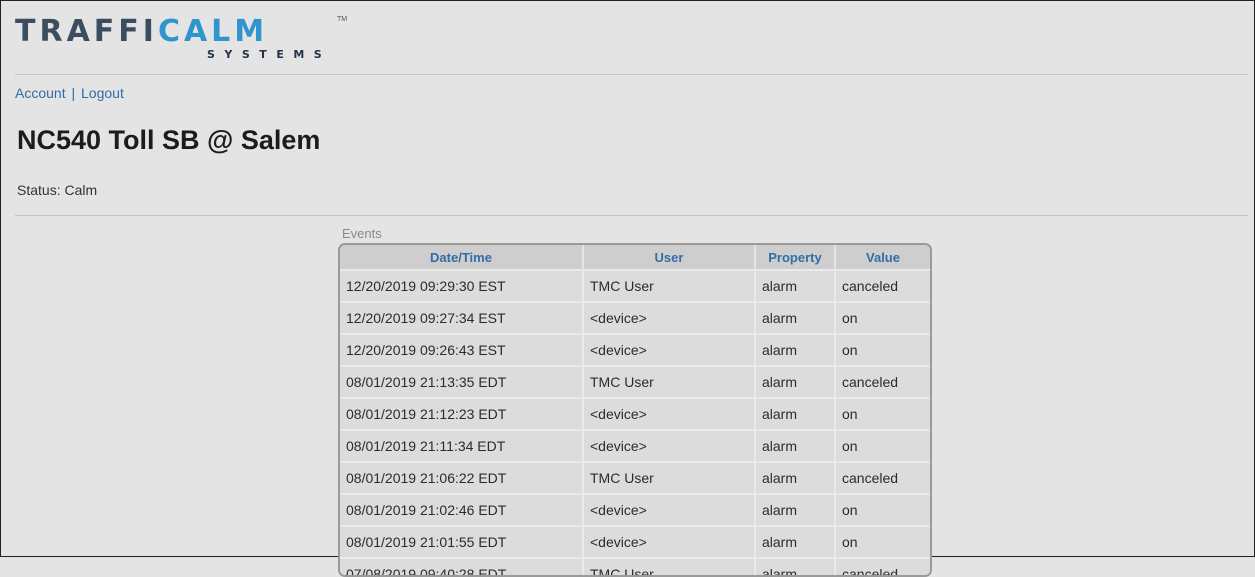 This screenshot has width=1255, height=577. I want to click on logo-wordmark: TRAFFICALM, so click(141, 32).